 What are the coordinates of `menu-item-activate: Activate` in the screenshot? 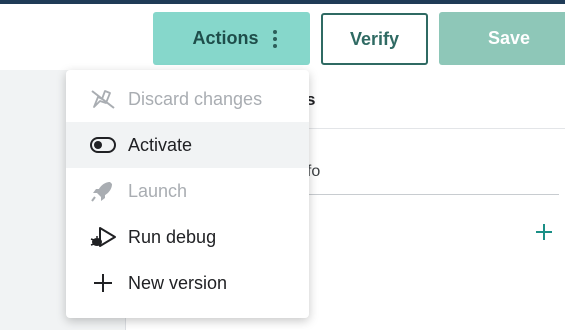 It's located at (187, 145).